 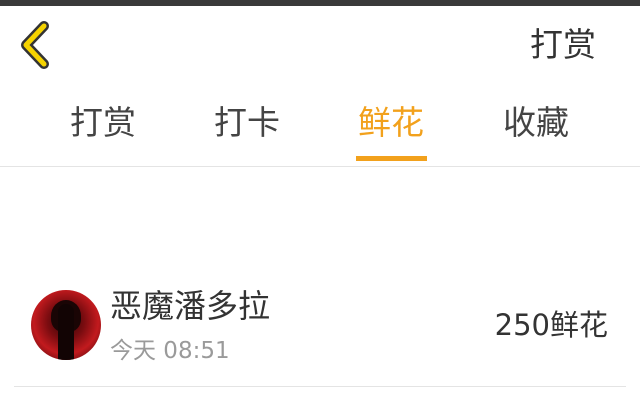 What do you see at coordinates (391, 158) in the screenshot?
I see `active-tab-indicator` at bounding box center [391, 158].